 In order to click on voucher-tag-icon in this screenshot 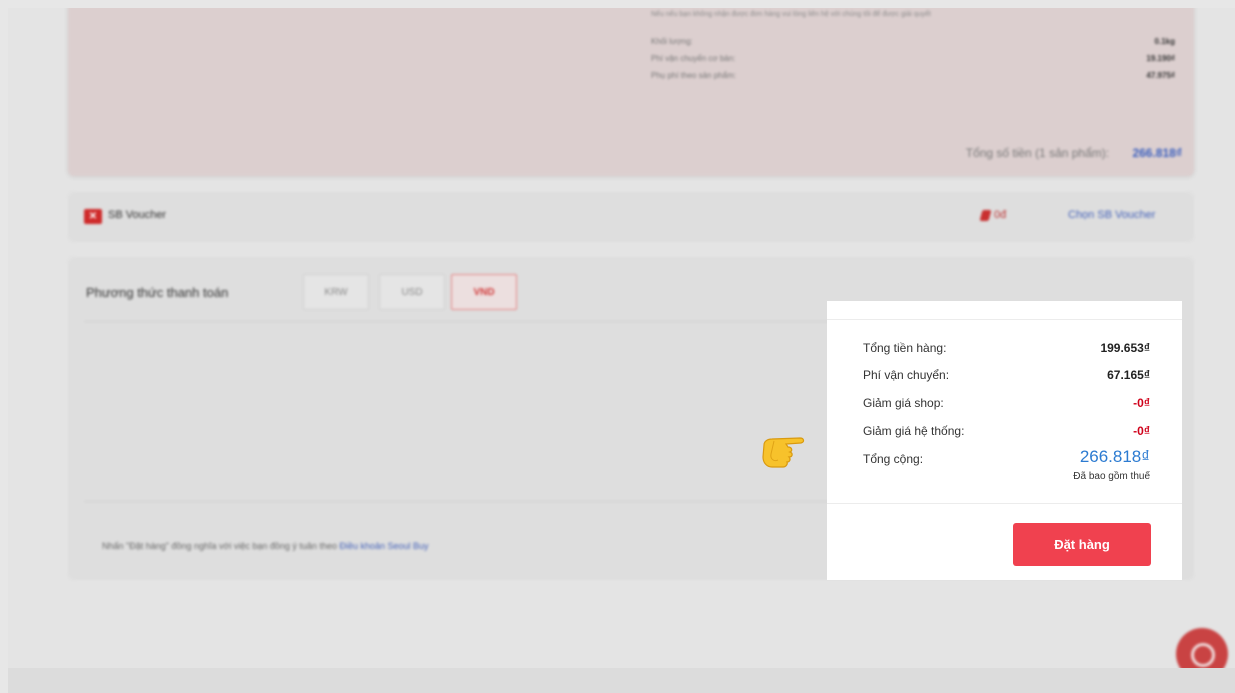, I will do `click(985, 215)`.